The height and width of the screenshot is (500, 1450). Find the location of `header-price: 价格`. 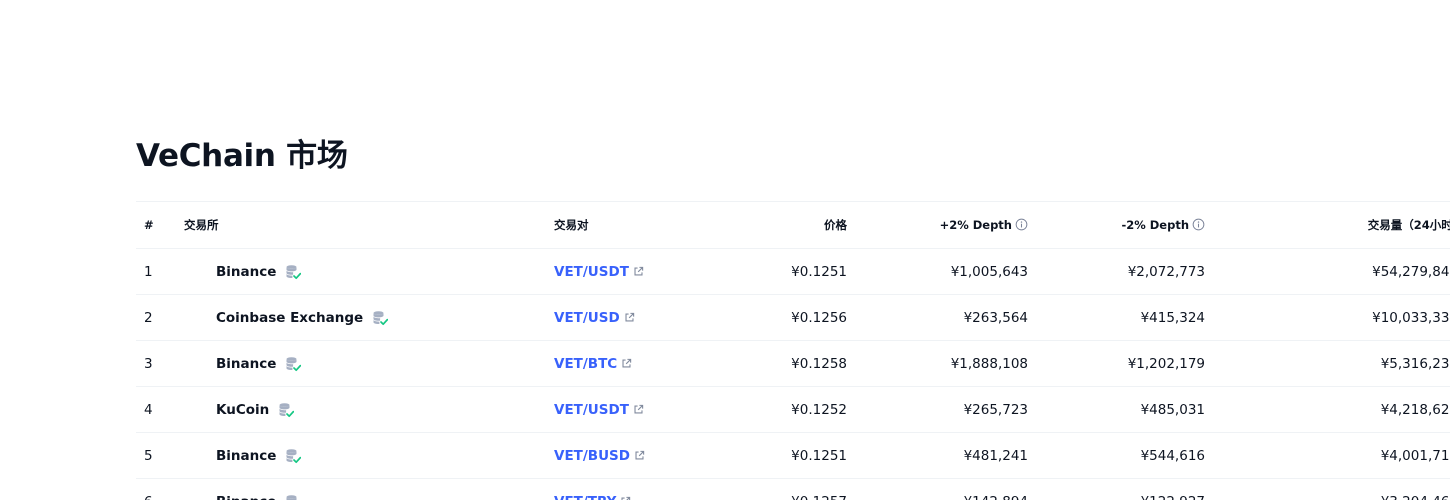

header-price: 价格 is located at coordinates (775, 225).